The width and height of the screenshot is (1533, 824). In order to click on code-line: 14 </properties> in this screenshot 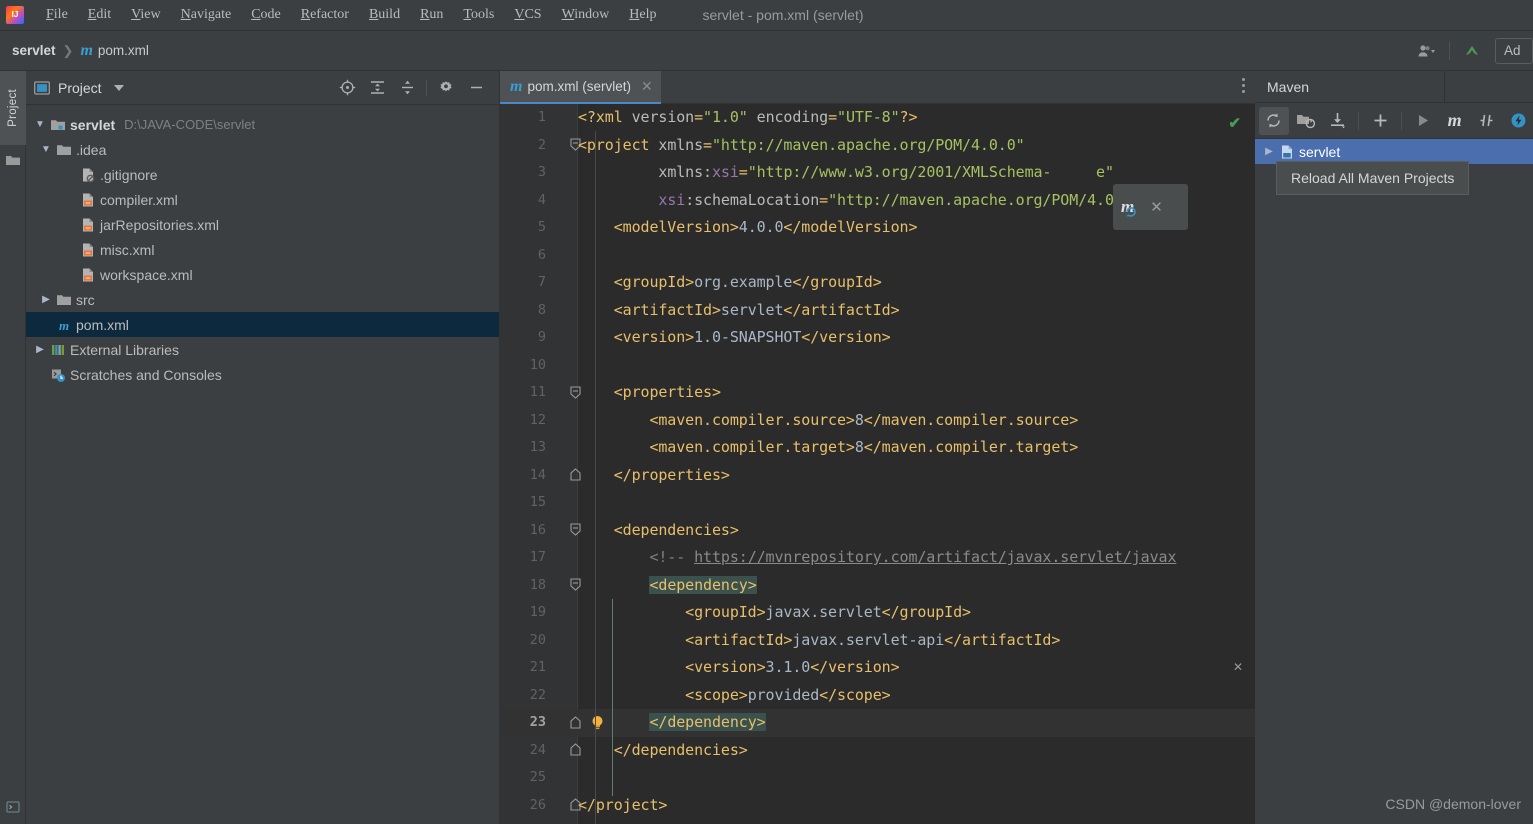, I will do `click(877, 476)`.